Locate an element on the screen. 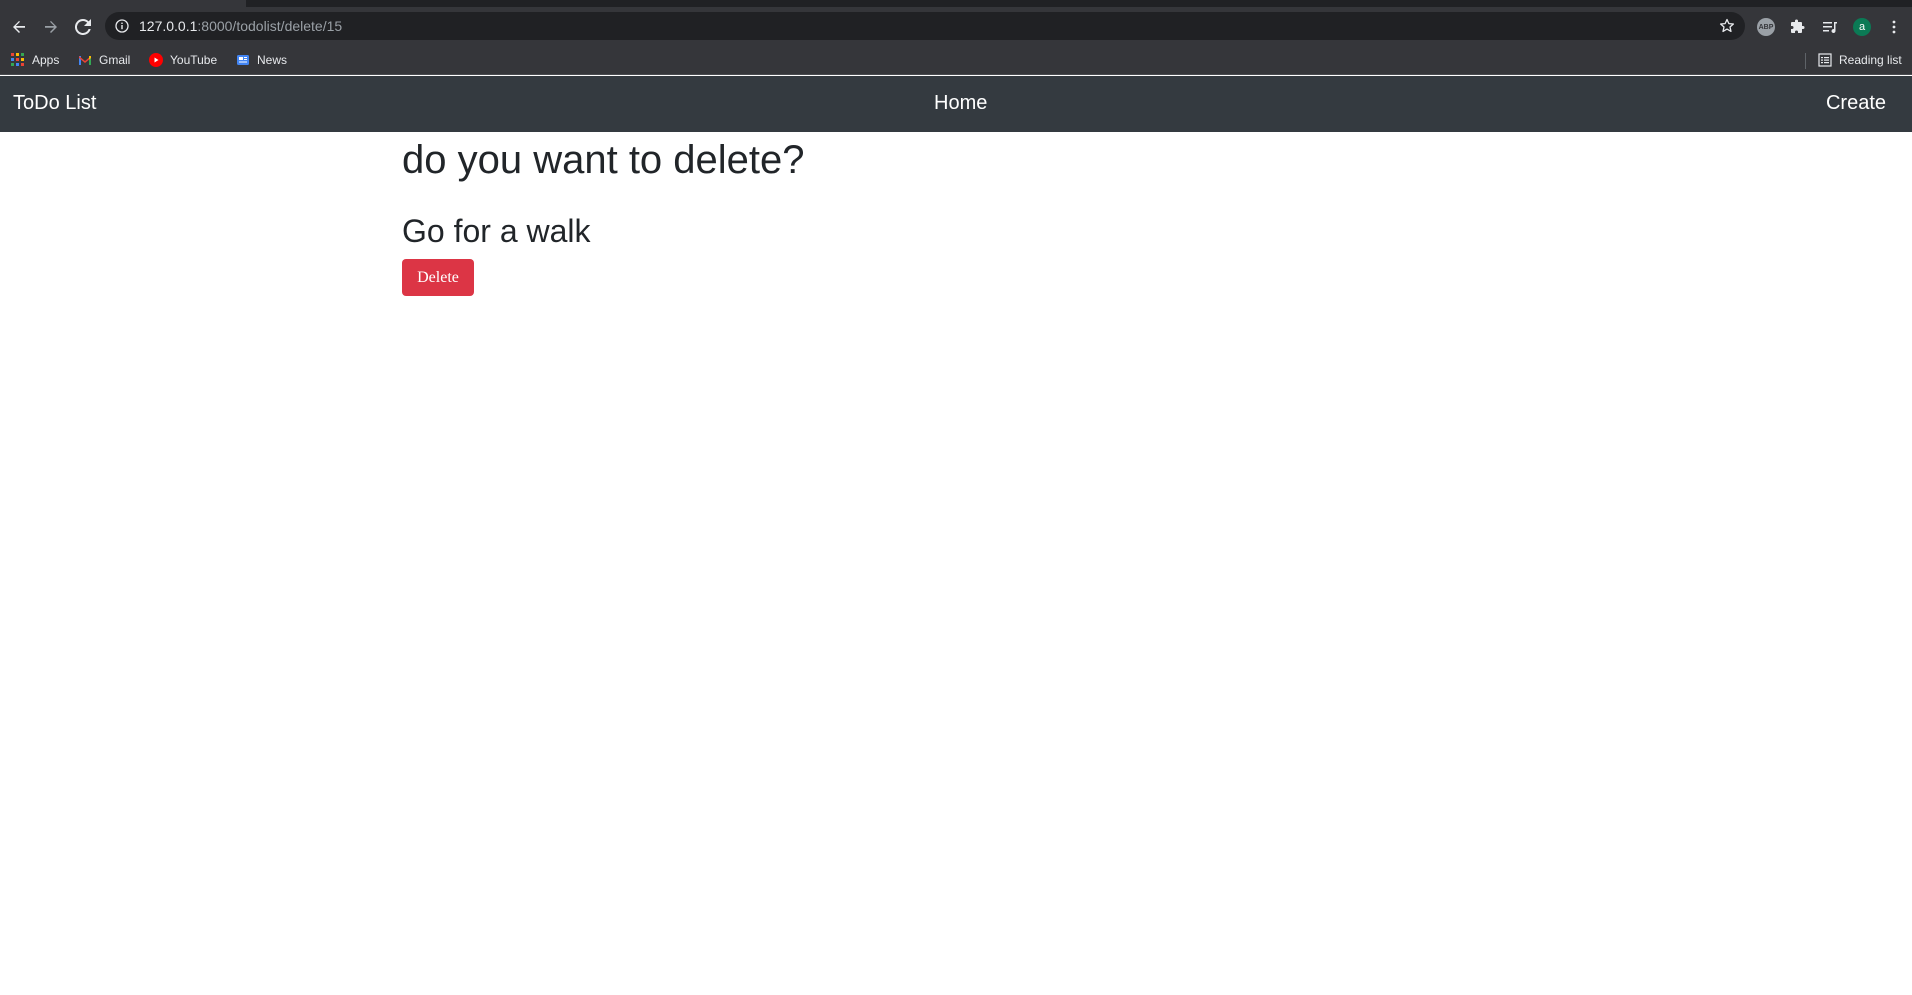  bookmark-label: Apps is located at coordinates (46, 60).